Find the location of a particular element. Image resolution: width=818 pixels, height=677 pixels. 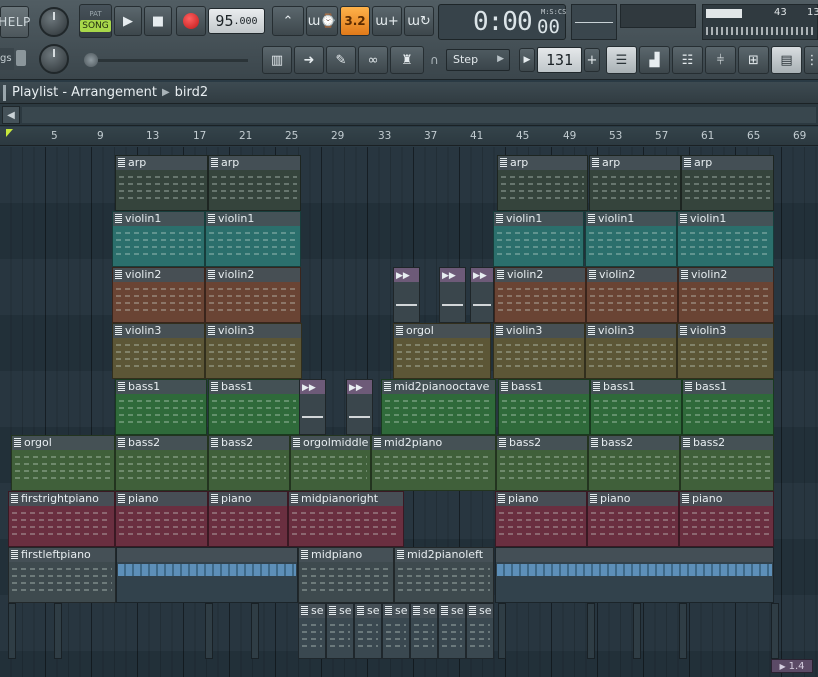

time-display: 0:00 M:S:CS 00 is located at coordinates (502, 22).